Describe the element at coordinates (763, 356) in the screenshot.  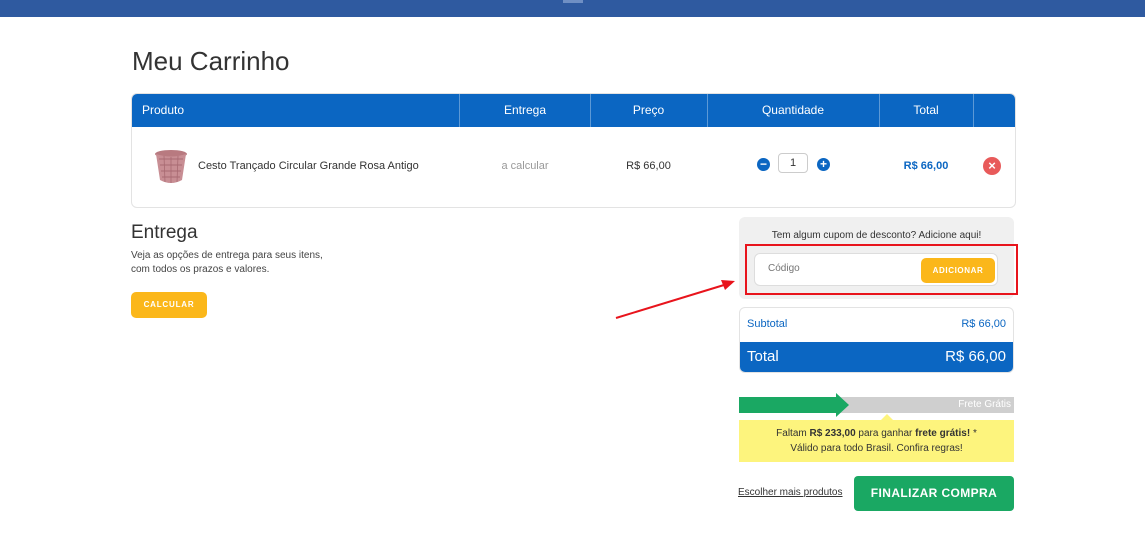
I see `total-label: Total` at that location.